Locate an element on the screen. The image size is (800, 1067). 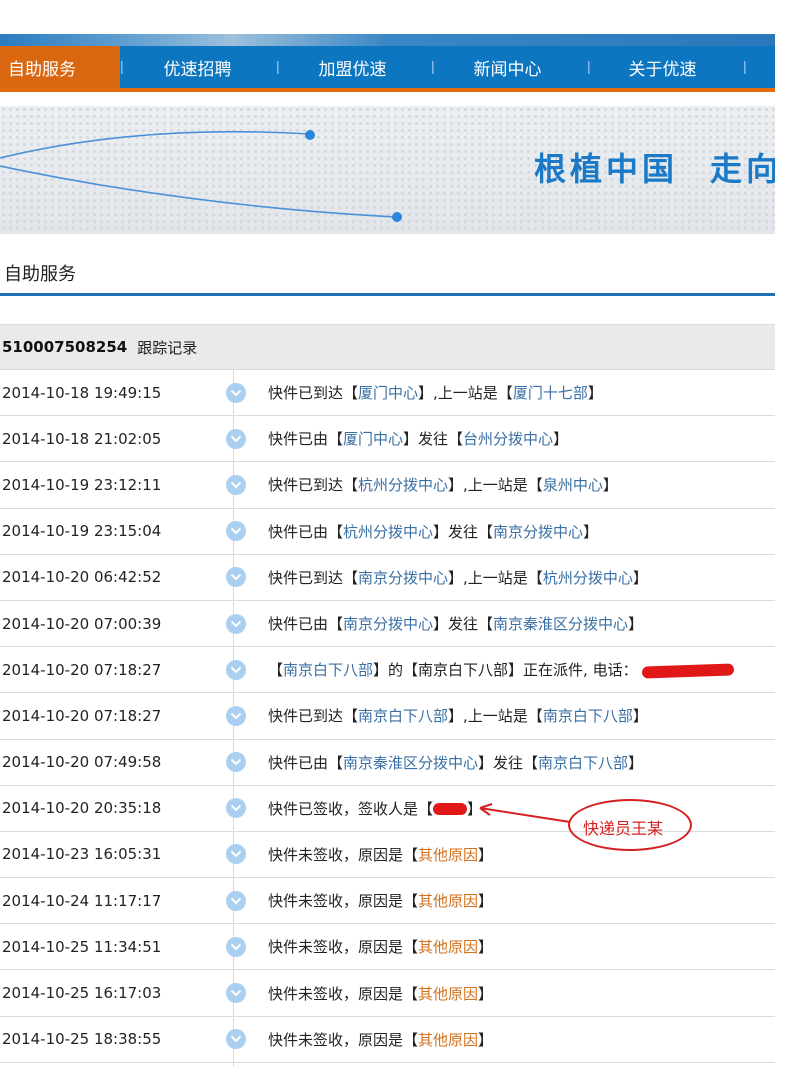
row-message: 快件已到达【南京分拨中心】,上一站是【杭州分拨中心】 is located at coordinates (458, 577).